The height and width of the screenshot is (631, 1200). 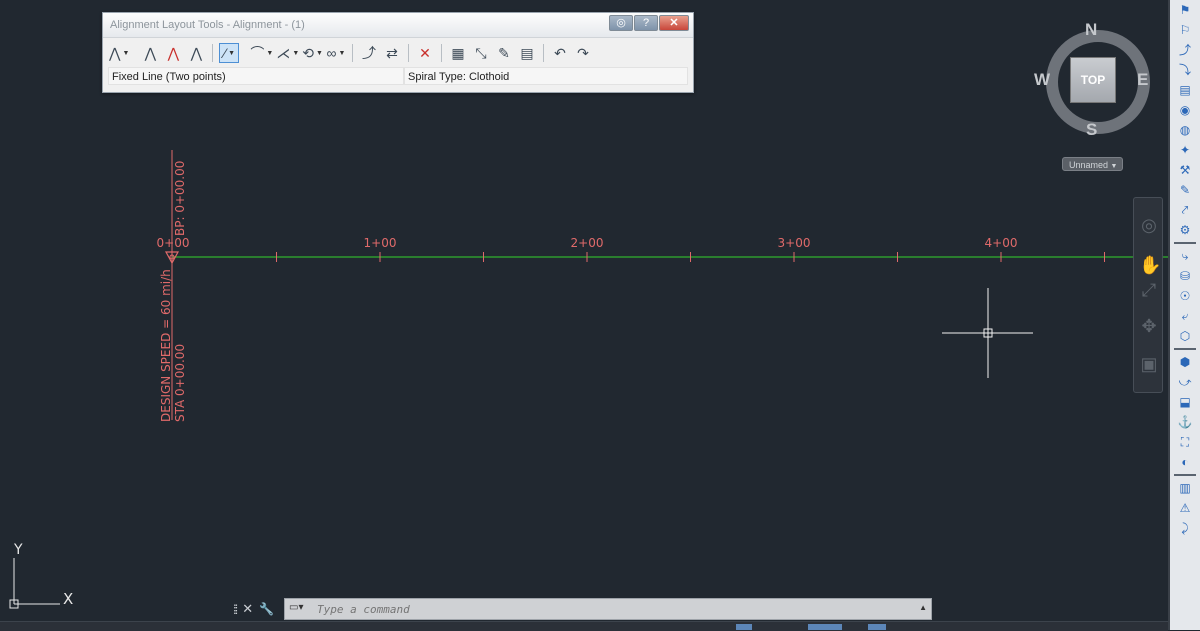 I want to click on free-curve-icon: ∞ ▼, so click(x=336, y=53).